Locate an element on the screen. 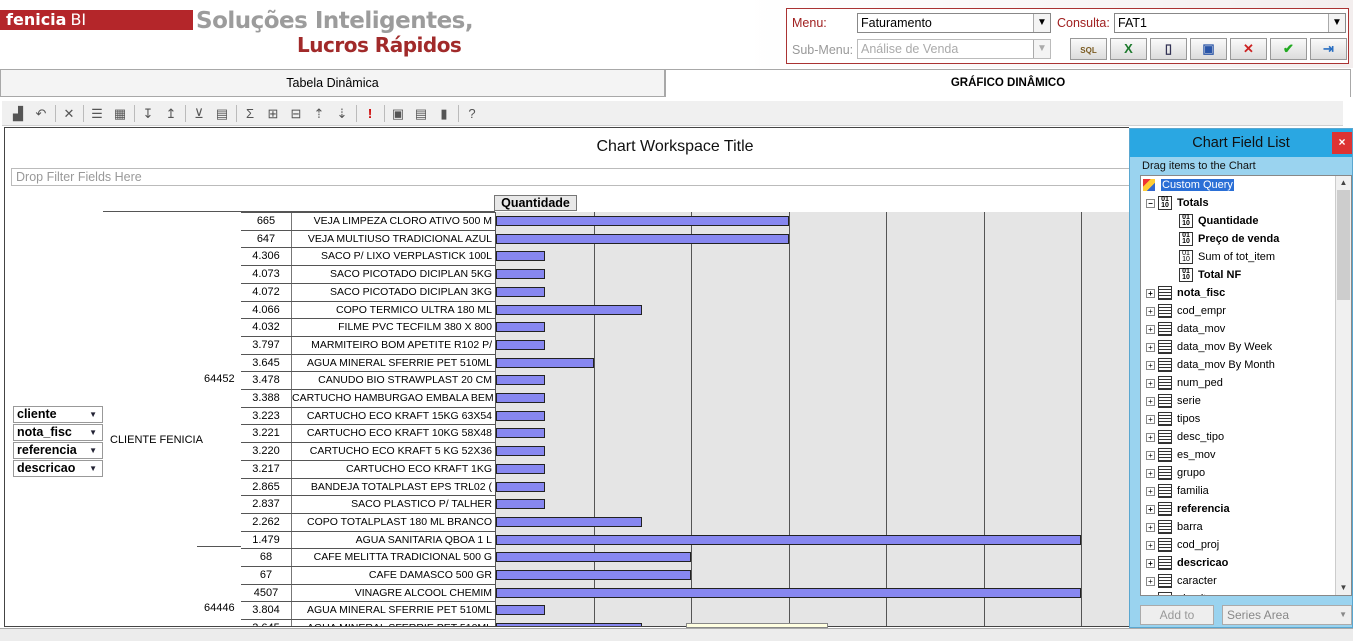  submenu-select: Análise de Venda ▼ is located at coordinates (954, 49).